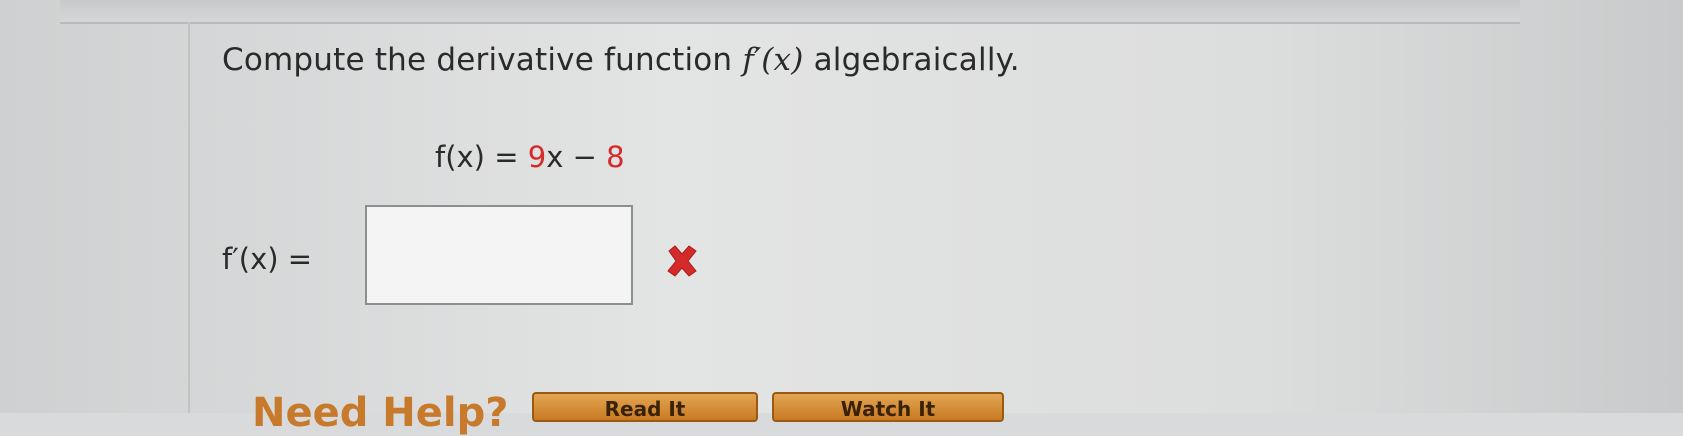 This screenshot has height=436, width=1683. I want to click on function-coefficient: 9, so click(537, 157).